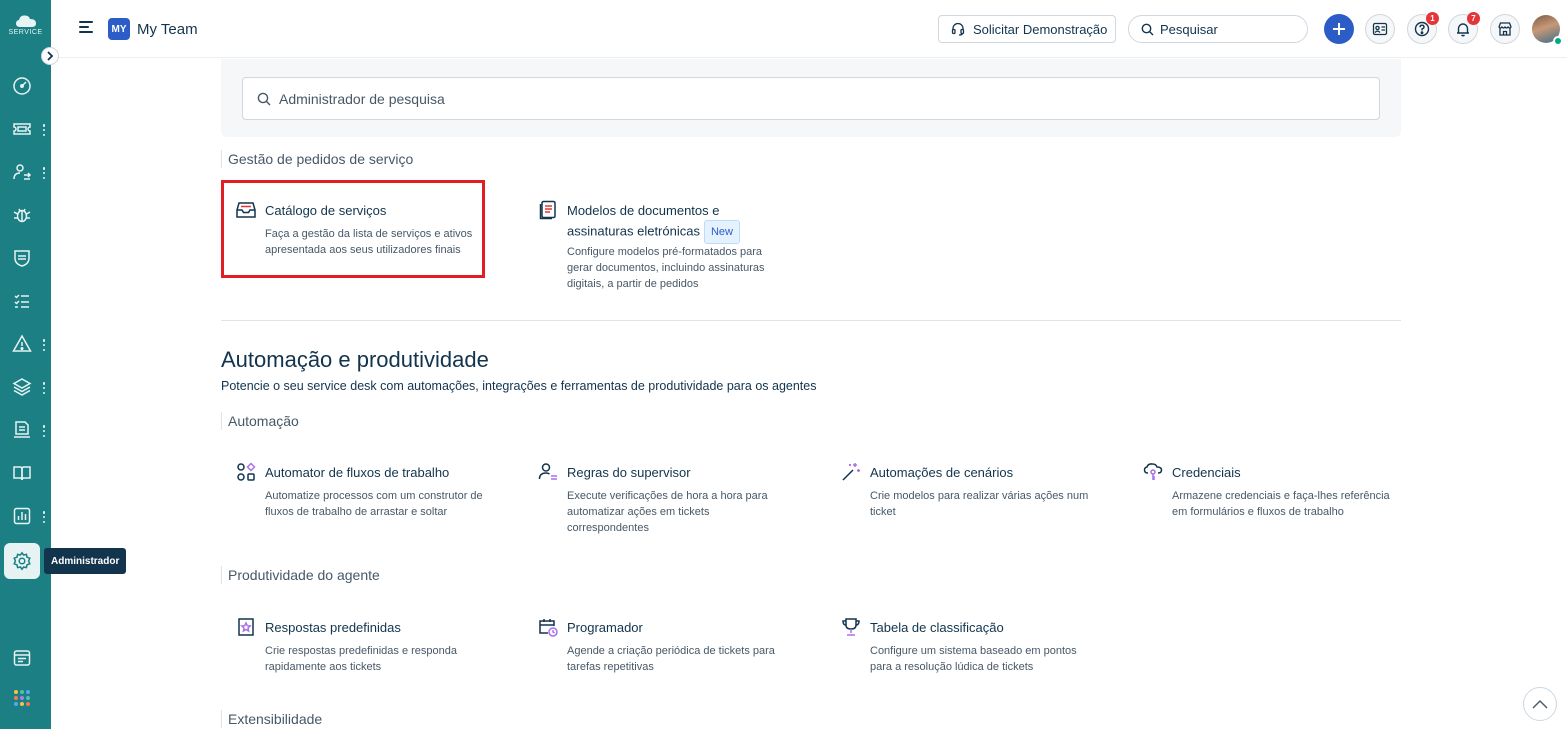  I want to click on highlight-box, so click(353, 229).